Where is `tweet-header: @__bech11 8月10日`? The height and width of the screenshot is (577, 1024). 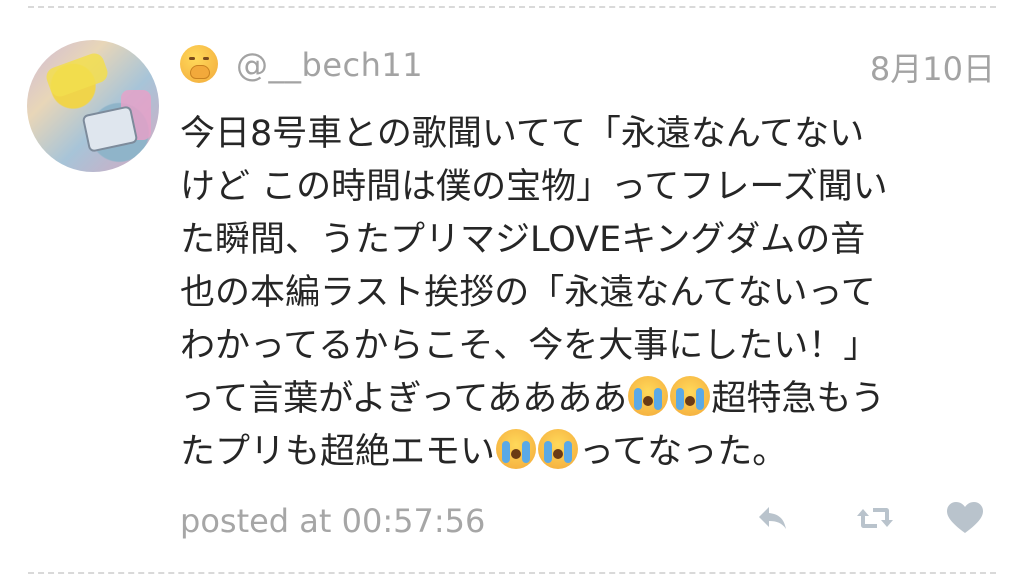 tweet-header: @__bech11 8月10日 is located at coordinates (587, 65).